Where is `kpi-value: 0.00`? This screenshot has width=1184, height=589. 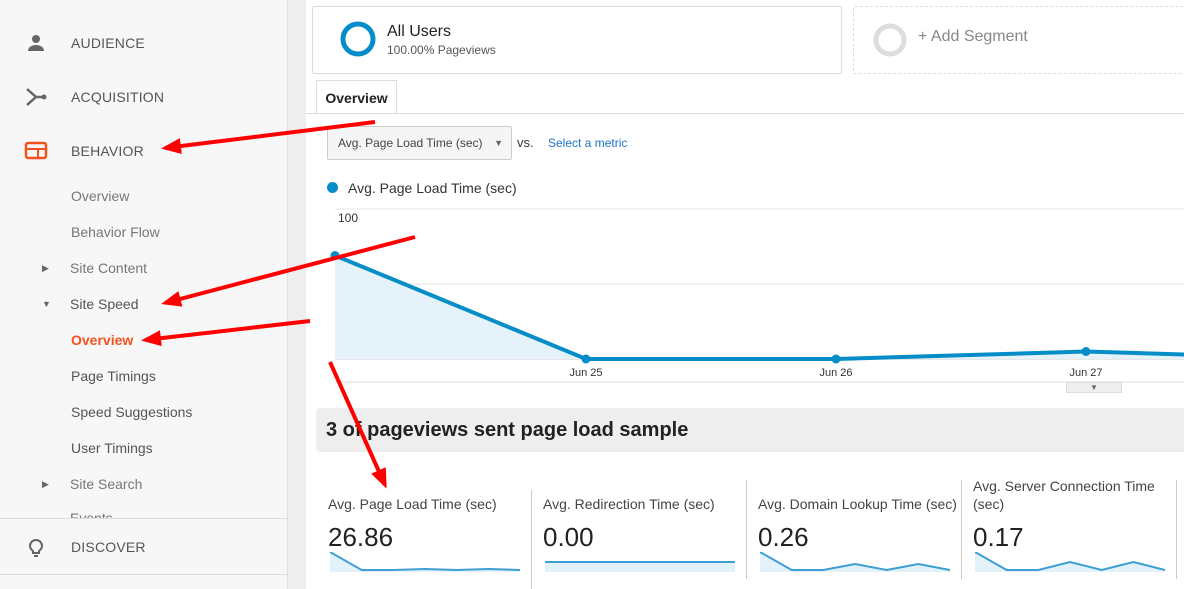 kpi-value: 0.00 is located at coordinates (568, 537).